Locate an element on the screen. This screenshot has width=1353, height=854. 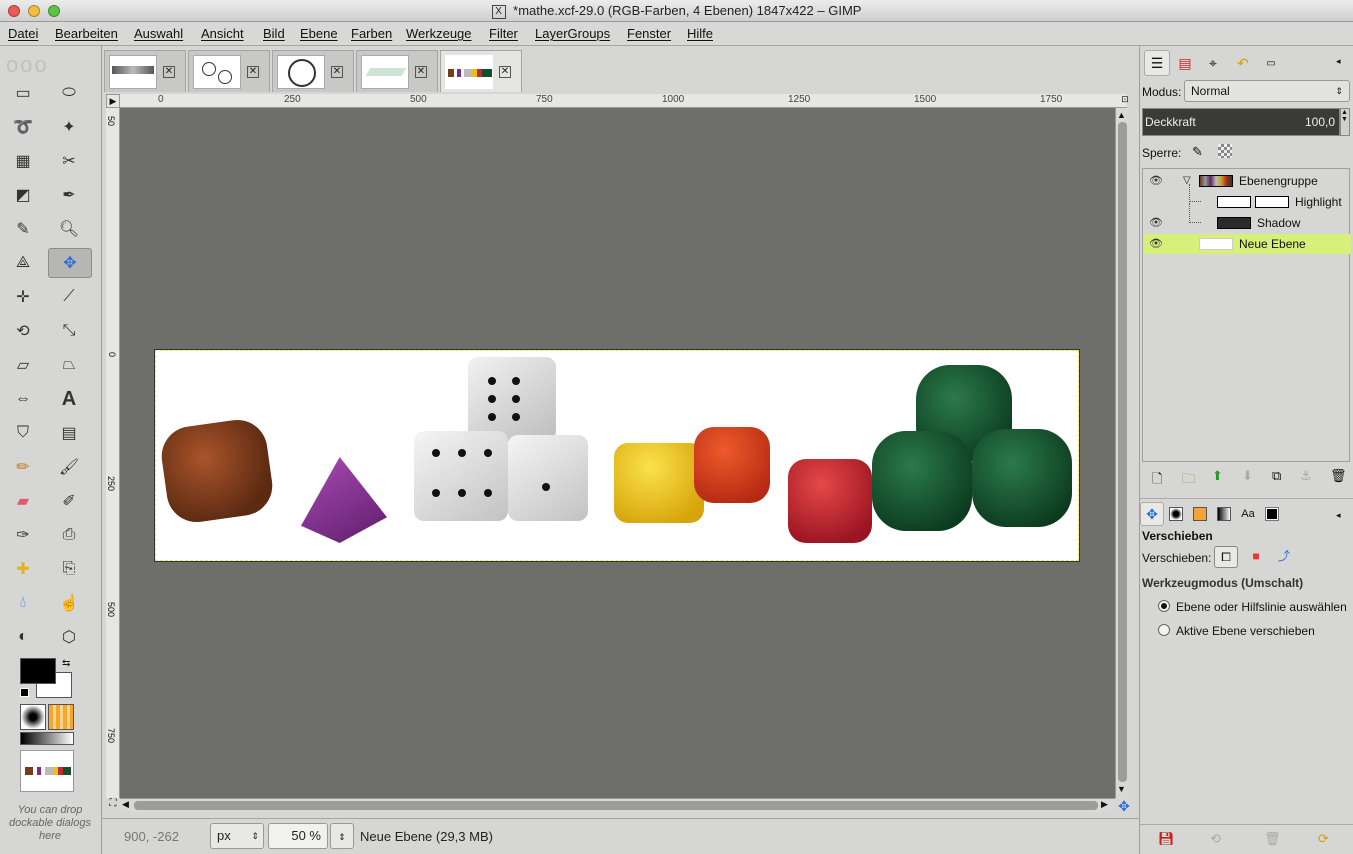
zoom-window-button is located at coordinates (54, 11).